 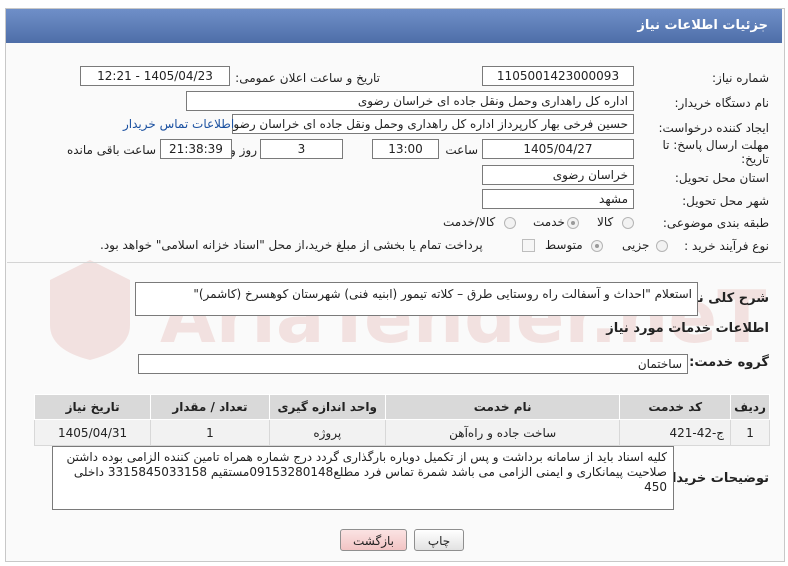 I want to click on city-field: مشهد, so click(x=558, y=199).